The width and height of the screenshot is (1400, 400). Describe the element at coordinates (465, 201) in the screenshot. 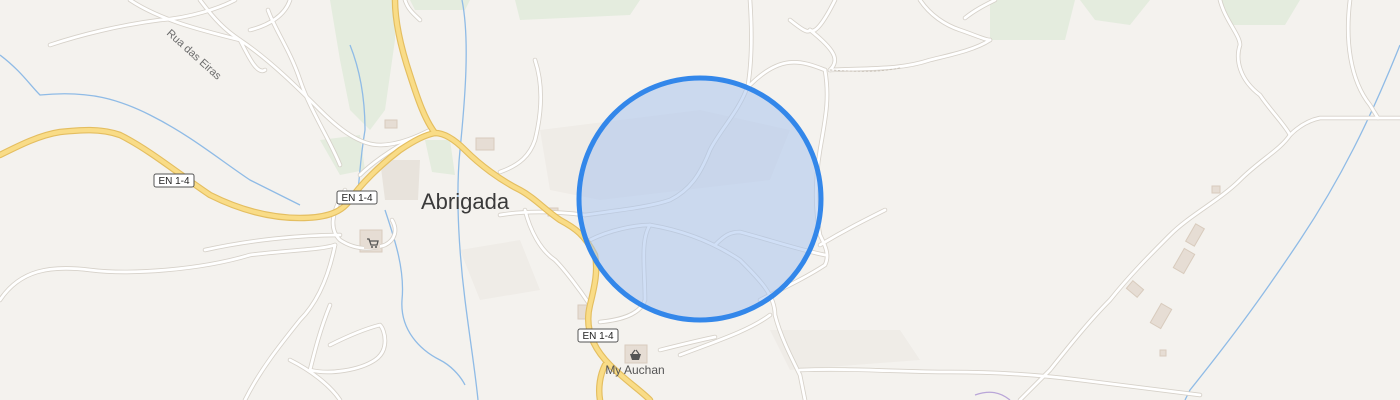

I see `place-label: Abrigada` at that location.